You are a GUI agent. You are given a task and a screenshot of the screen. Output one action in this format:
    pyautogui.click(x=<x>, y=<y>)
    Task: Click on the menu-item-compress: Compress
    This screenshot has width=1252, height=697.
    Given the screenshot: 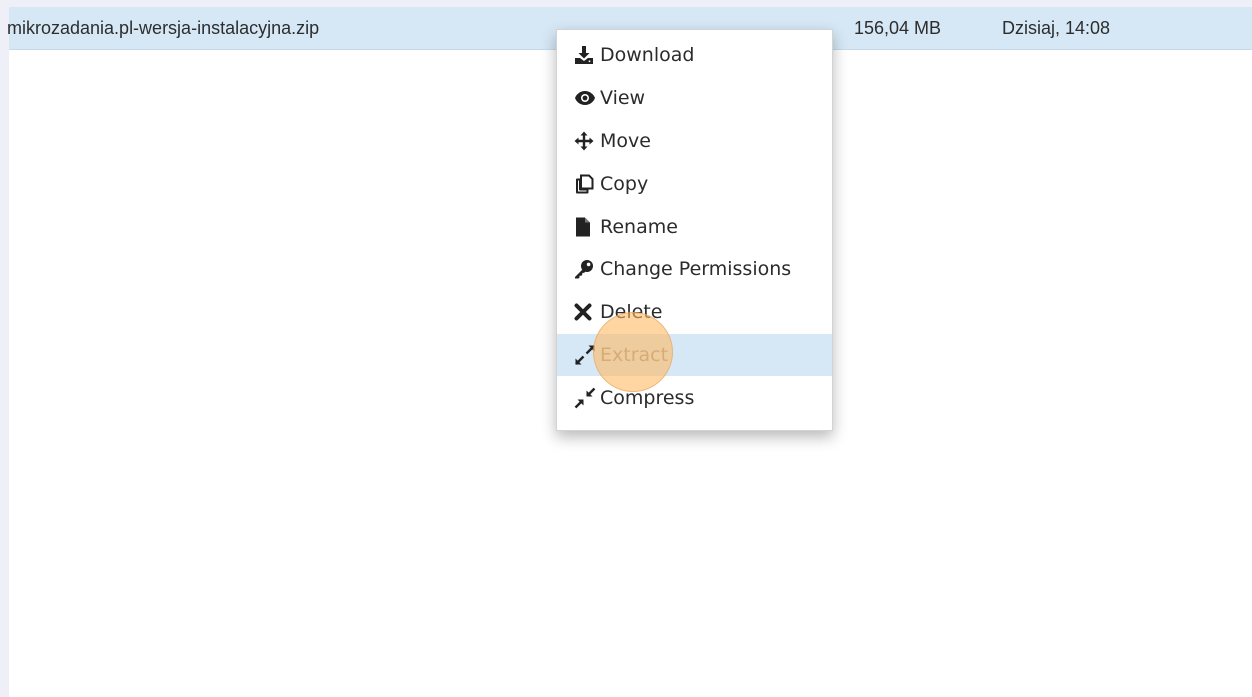 What is the action you would take?
    pyautogui.click(x=694, y=397)
    